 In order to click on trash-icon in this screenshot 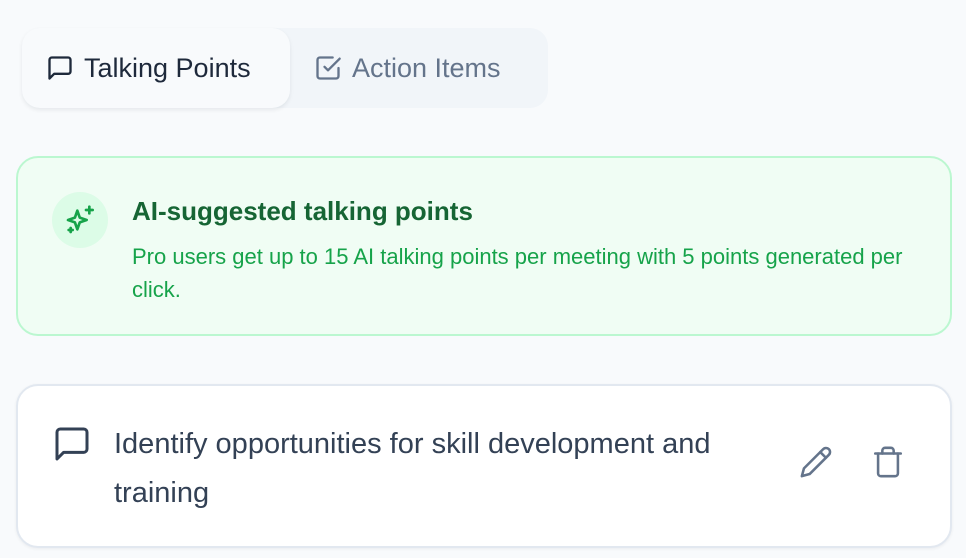, I will do `click(888, 464)`.